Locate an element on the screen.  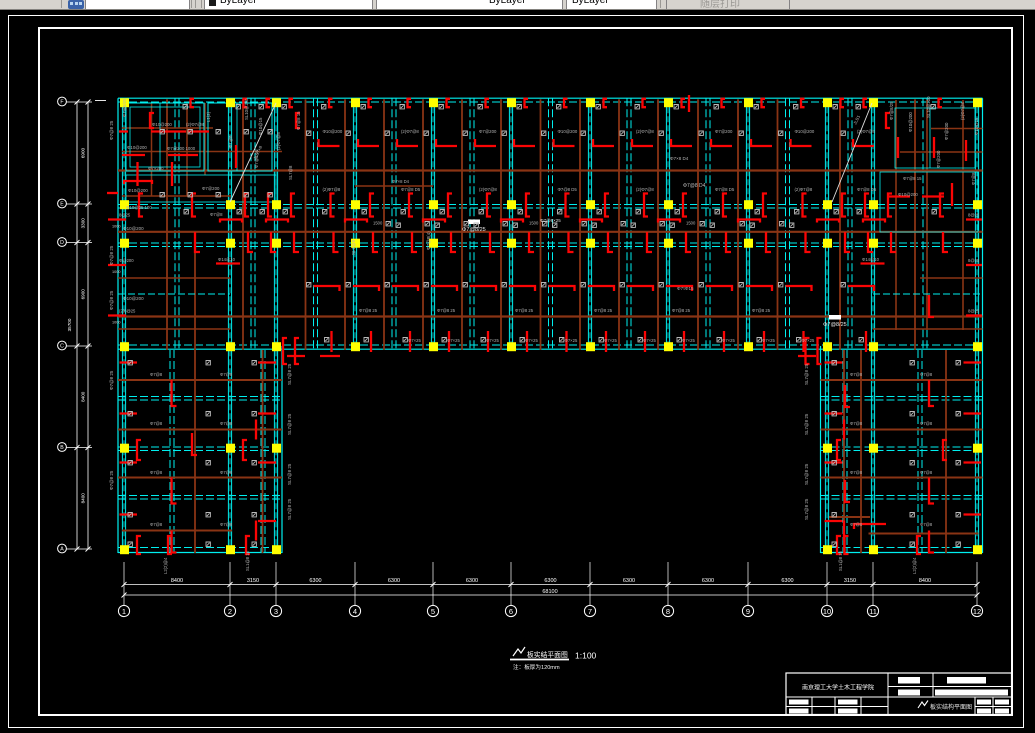
svg-text: Φ@200 is located at coordinates (126, 260).